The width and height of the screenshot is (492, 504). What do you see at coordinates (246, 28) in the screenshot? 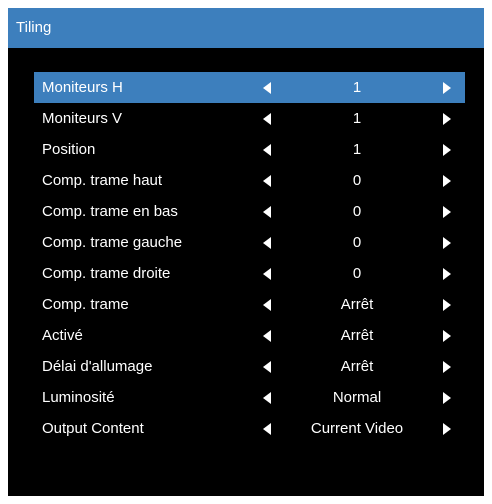
I see `window-title: Tiling` at bounding box center [246, 28].